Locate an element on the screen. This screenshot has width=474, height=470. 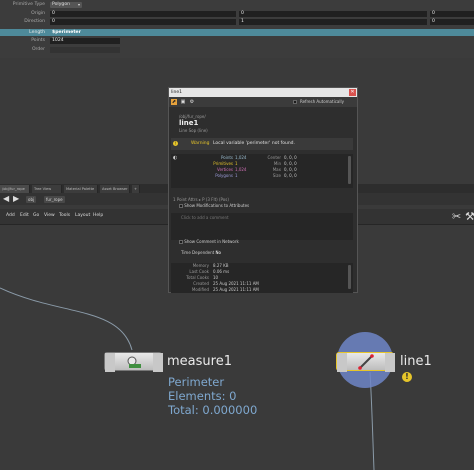
menu-add: Add is located at coordinates (10, 215).